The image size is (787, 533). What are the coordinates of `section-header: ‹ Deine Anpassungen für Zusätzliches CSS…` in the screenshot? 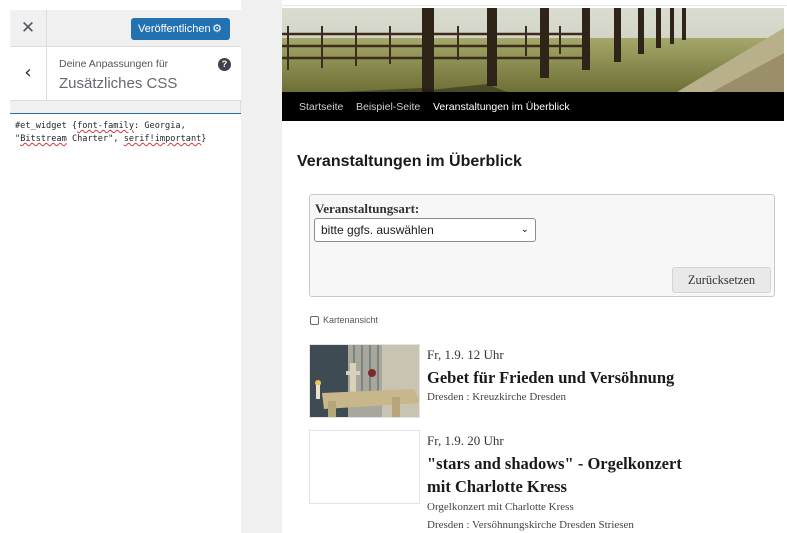 It's located at (125, 74).